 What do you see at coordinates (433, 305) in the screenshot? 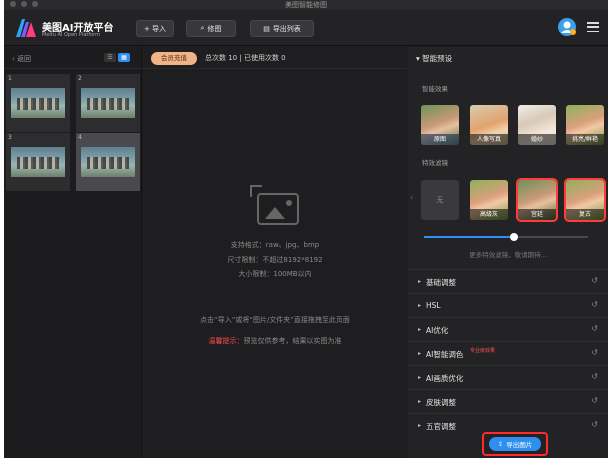
I see `accordion-label: HSL` at bounding box center [433, 305].